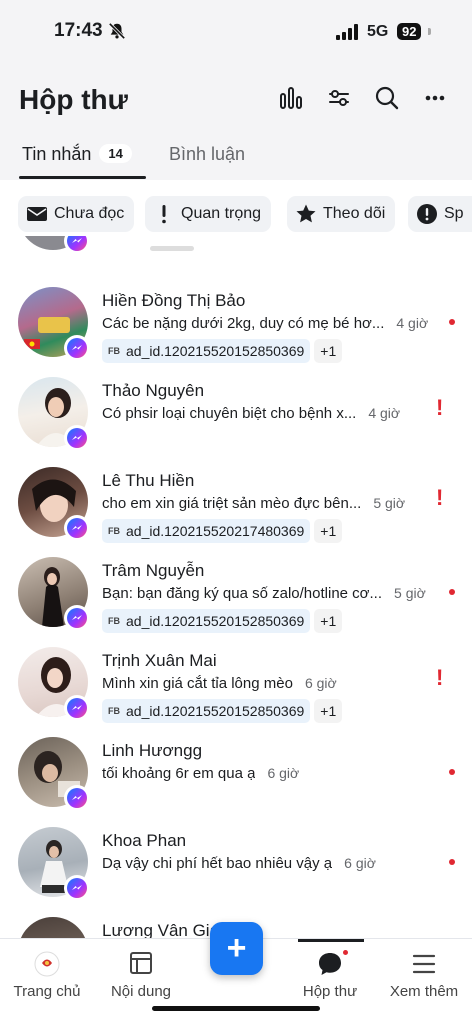  What do you see at coordinates (73, 99) in the screenshot?
I see `page-title: Hộp thư` at bounding box center [73, 99].